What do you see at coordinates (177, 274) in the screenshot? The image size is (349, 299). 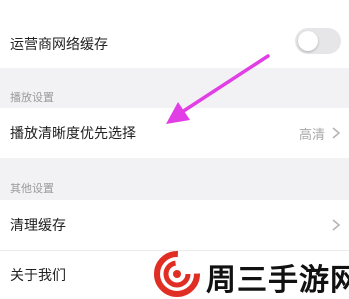 I see `watermark-swirl-icon` at bounding box center [177, 274].